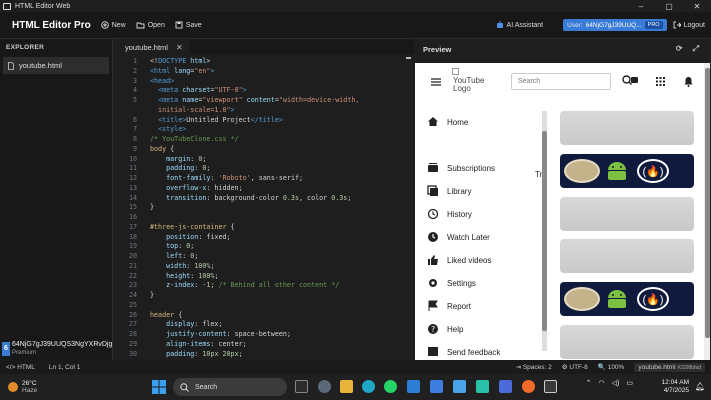 This screenshot has width=711, height=400. What do you see at coordinates (56, 65) in the screenshot?
I see `file-item-youtube-html: youtube.html` at bounding box center [56, 65].